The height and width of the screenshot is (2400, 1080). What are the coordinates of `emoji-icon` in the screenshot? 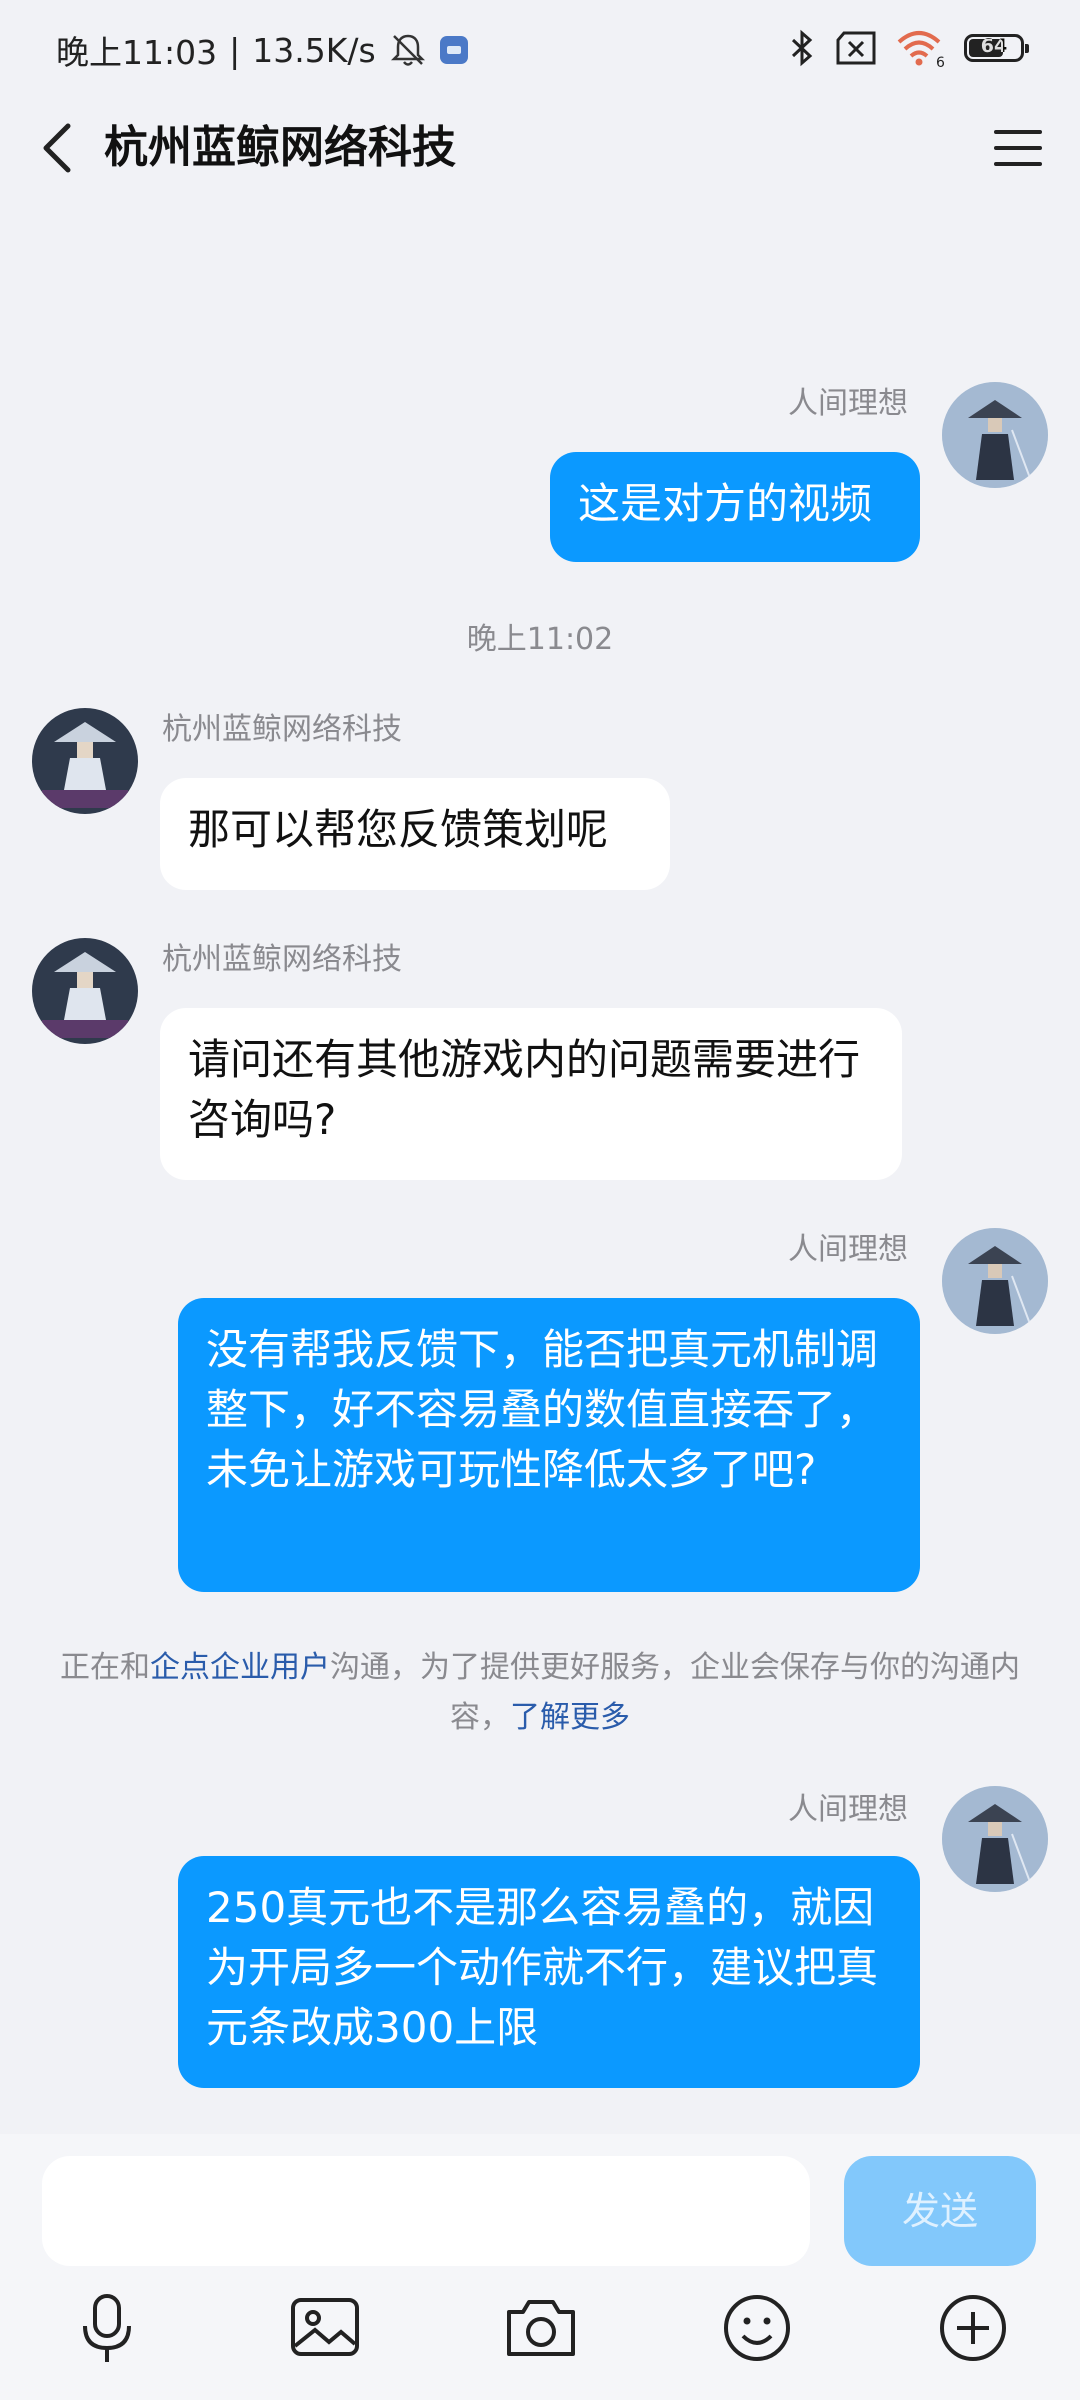 It's located at (757, 2328).